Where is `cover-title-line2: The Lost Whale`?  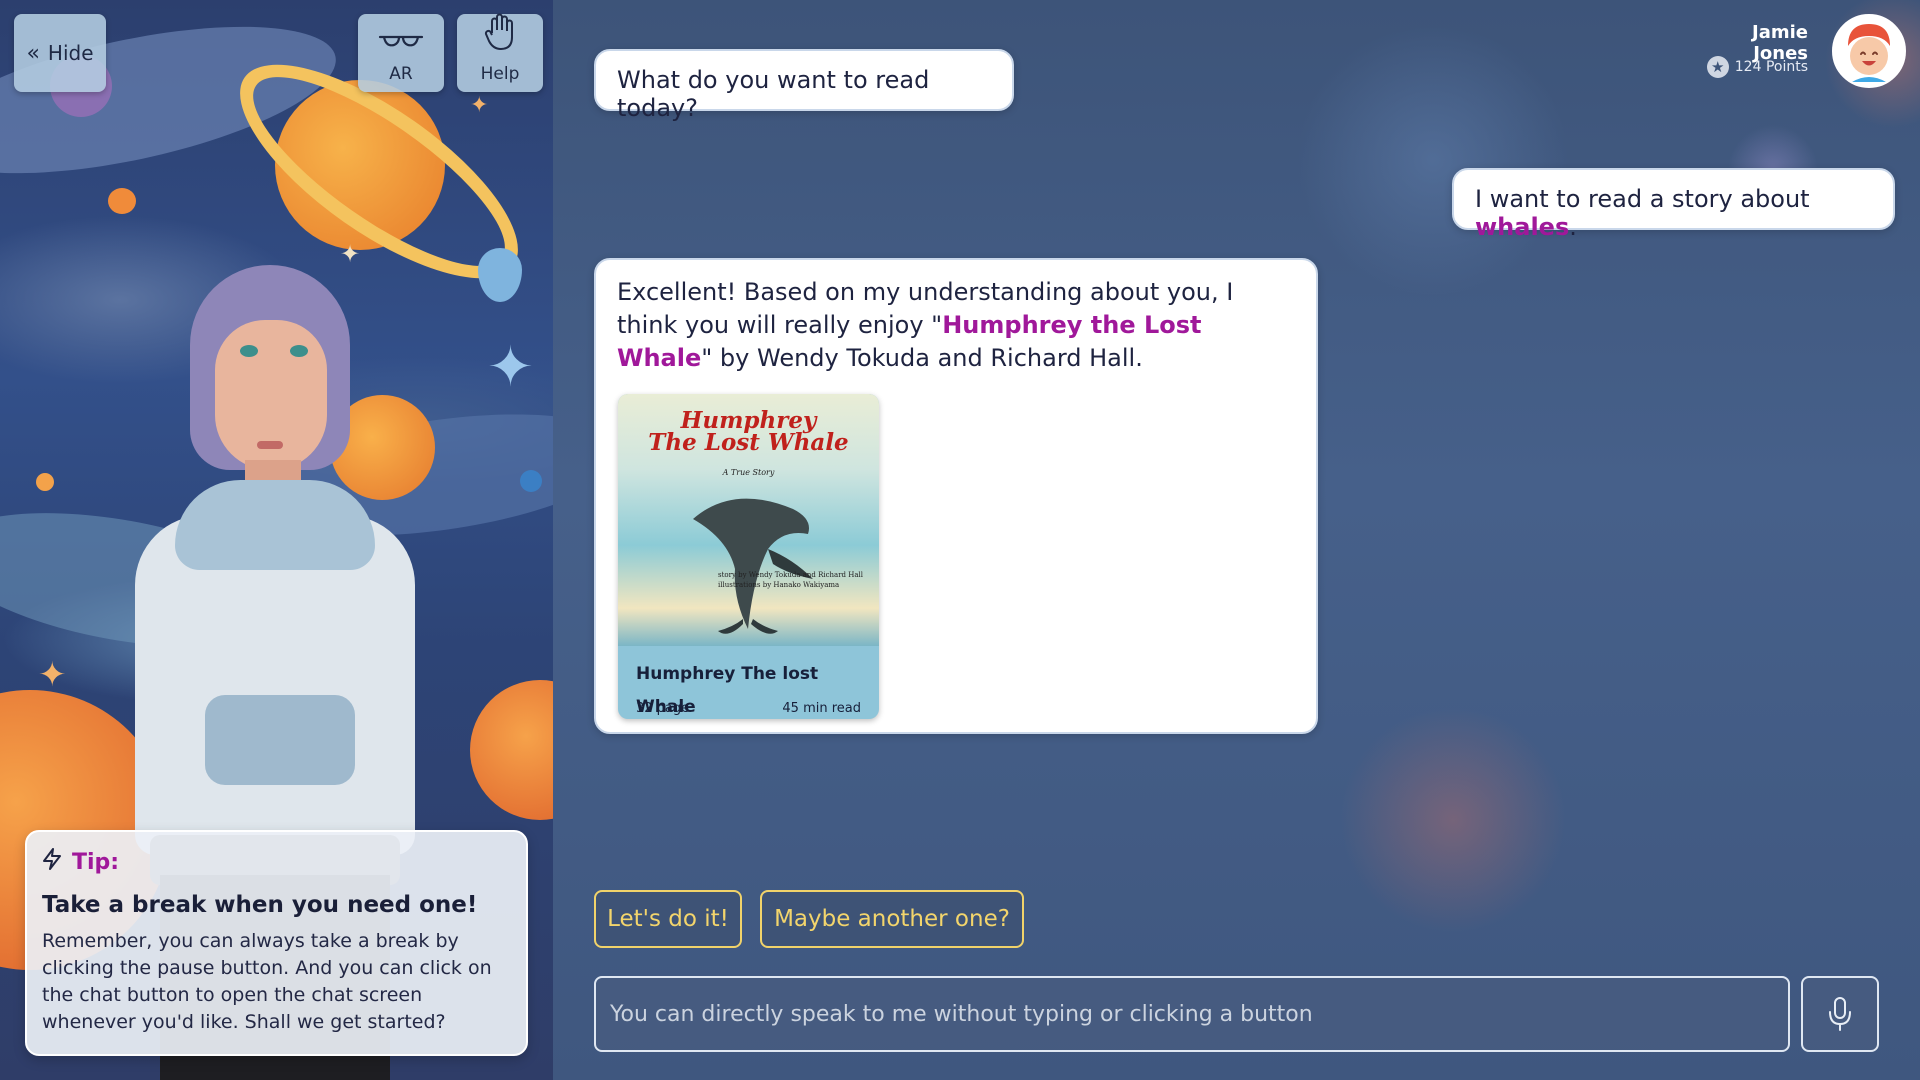
cover-title-line2: The Lost Whale is located at coordinates (748, 442).